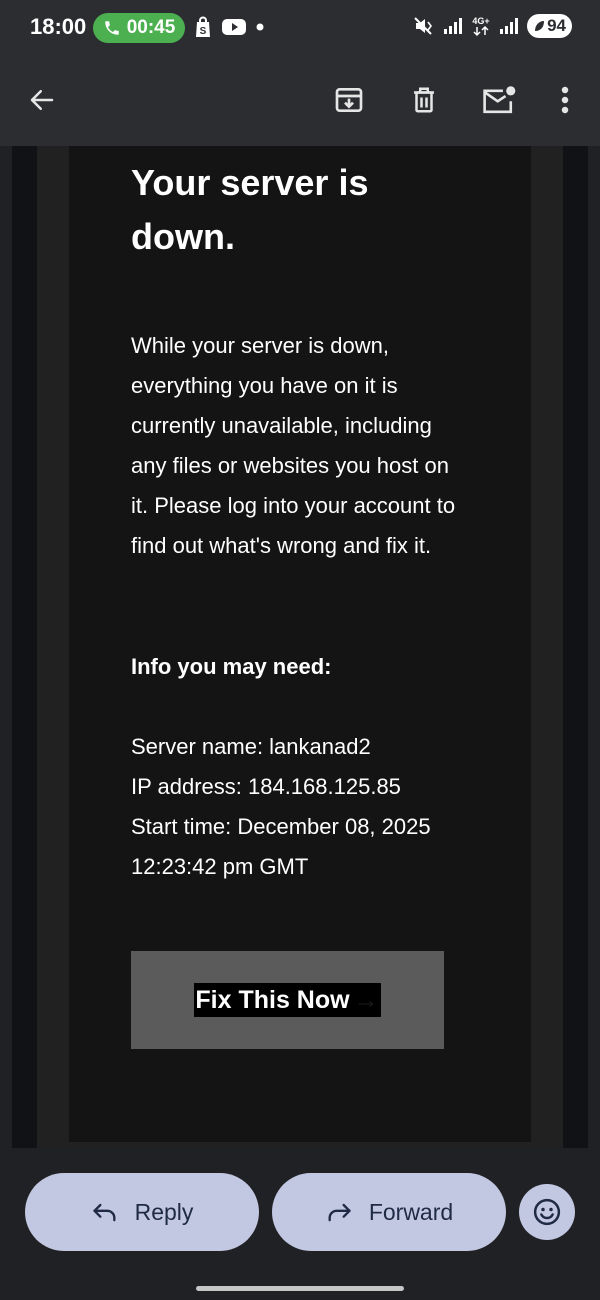  Describe the element at coordinates (58, 26) in the screenshot. I see `status-time: 18:00` at that location.